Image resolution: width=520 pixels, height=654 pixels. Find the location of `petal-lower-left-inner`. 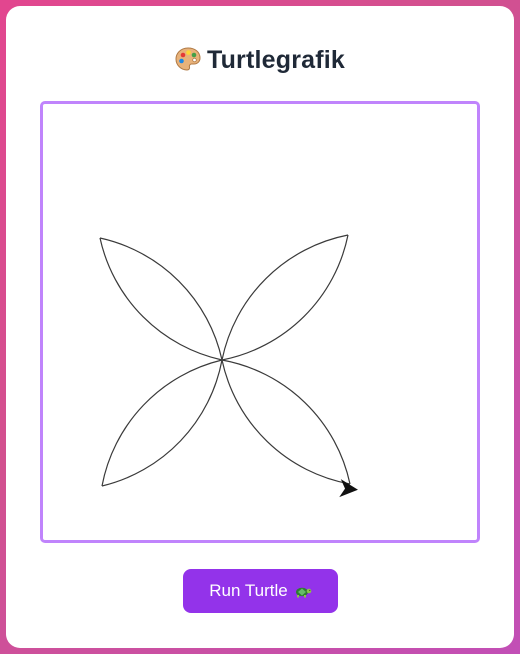

petal-lower-left-inner is located at coordinates (162, 423).